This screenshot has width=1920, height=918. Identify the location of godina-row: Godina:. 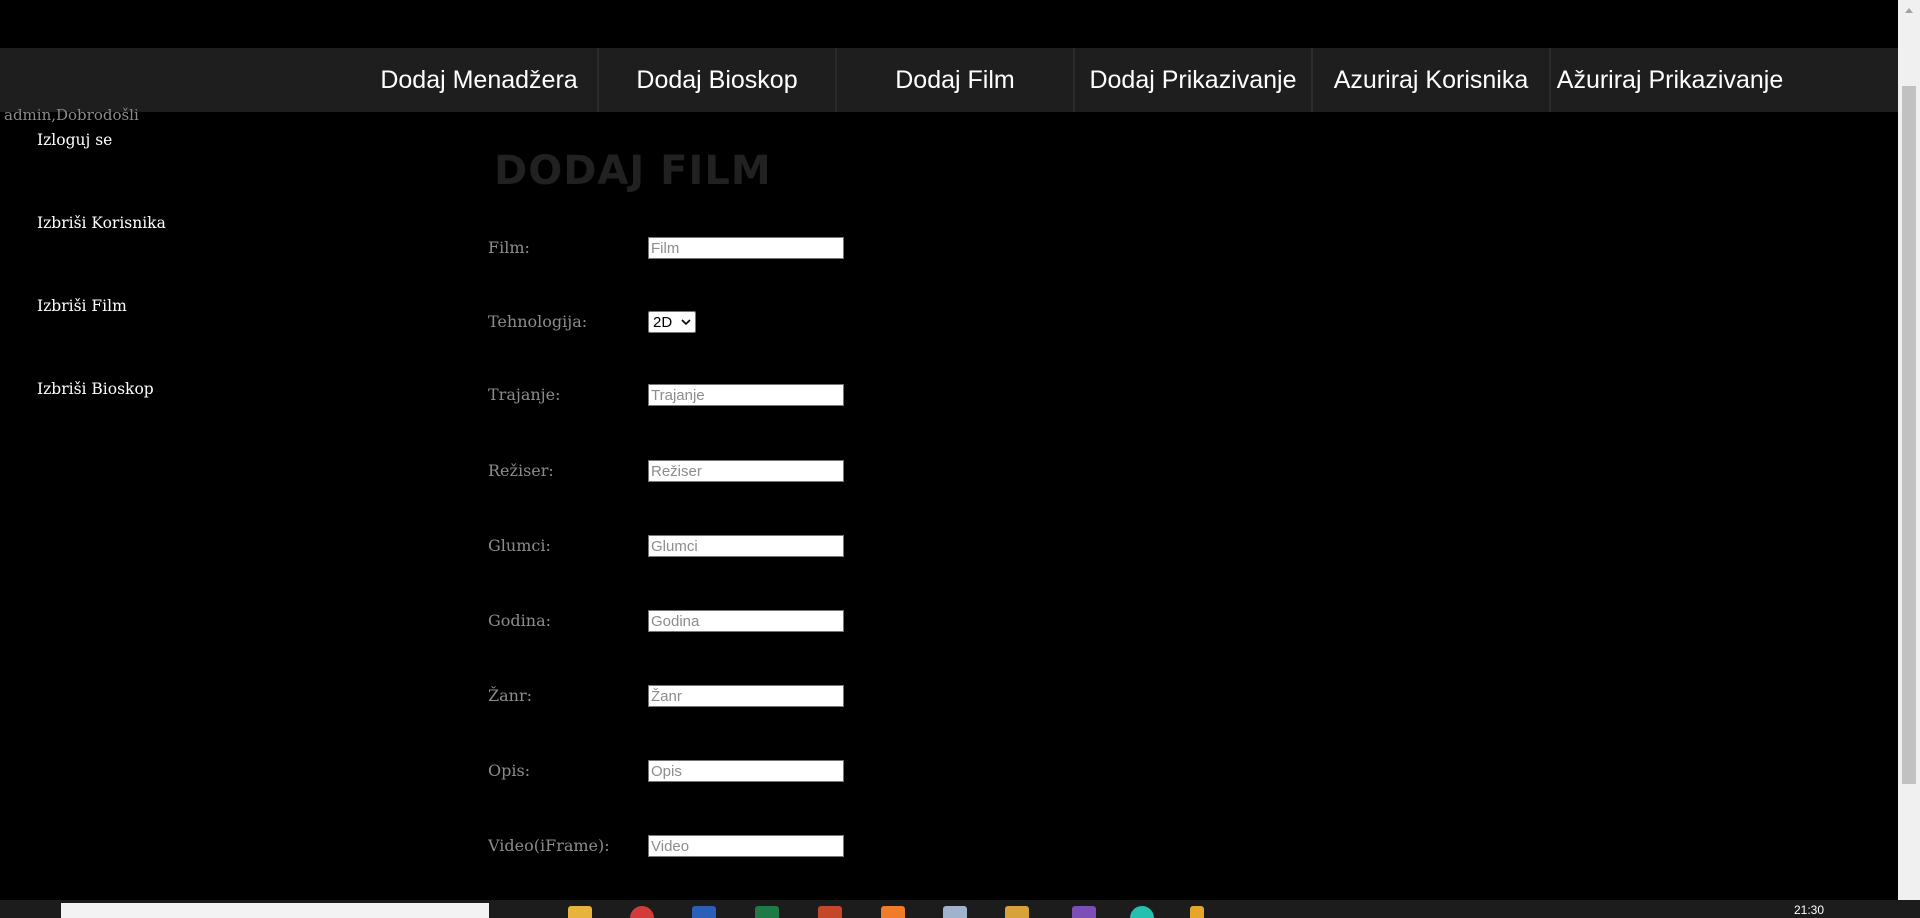
(668, 621).